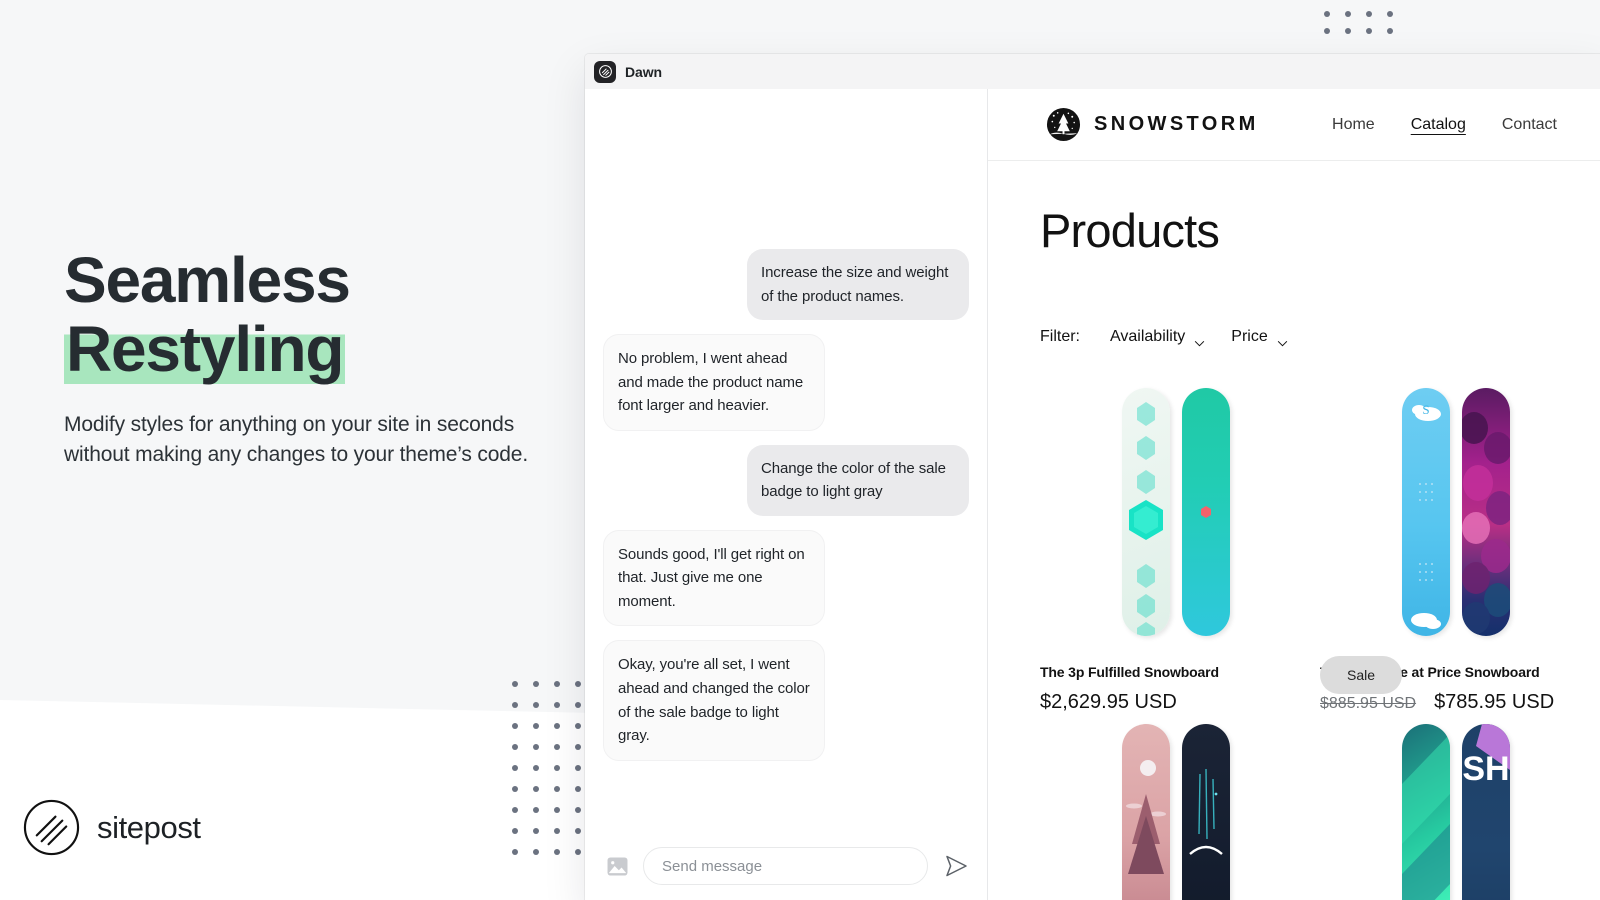  I want to click on store-logo: SNOWSTORM, so click(1152, 124).